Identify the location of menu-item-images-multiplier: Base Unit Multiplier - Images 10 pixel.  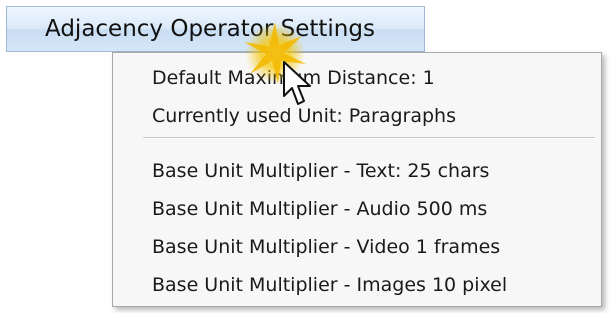
(357, 285).